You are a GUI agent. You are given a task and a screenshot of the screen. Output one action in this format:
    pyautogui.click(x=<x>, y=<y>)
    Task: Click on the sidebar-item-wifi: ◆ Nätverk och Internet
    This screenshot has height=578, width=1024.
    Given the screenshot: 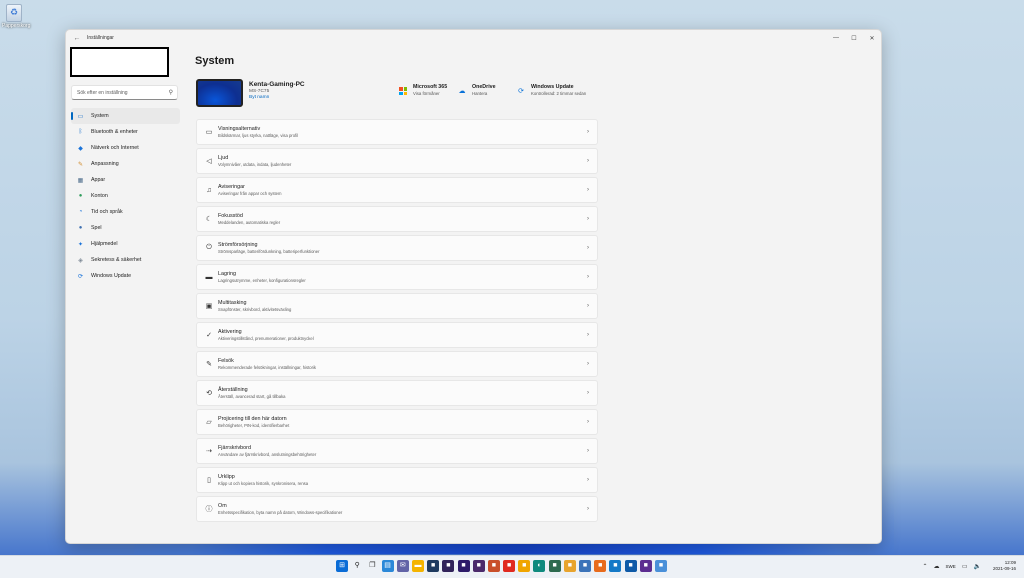 What is the action you would take?
    pyautogui.click(x=125, y=148)
    